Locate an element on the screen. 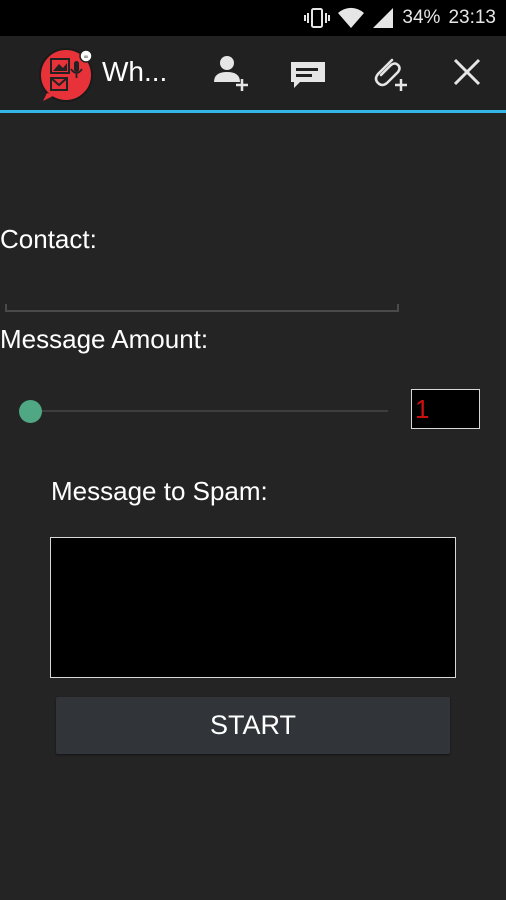 The width and height of the screenshot is (506, 900). message-to-spam-label: Message to Spam: is located at coordinates (159, 491).